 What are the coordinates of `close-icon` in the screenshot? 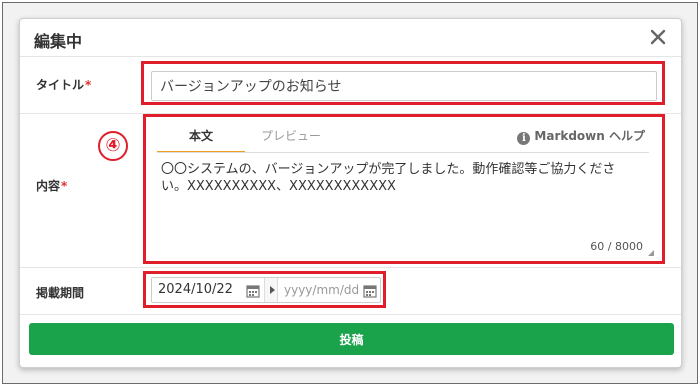 It's located at (658, 37).